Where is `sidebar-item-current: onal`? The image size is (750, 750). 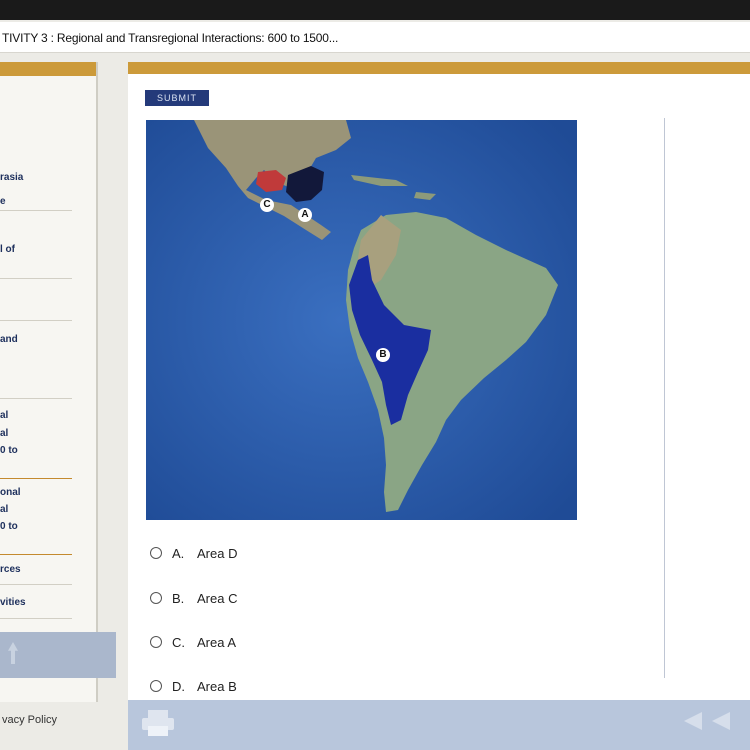
sidebar-item-current: onal is located at coordinates (10, 492).